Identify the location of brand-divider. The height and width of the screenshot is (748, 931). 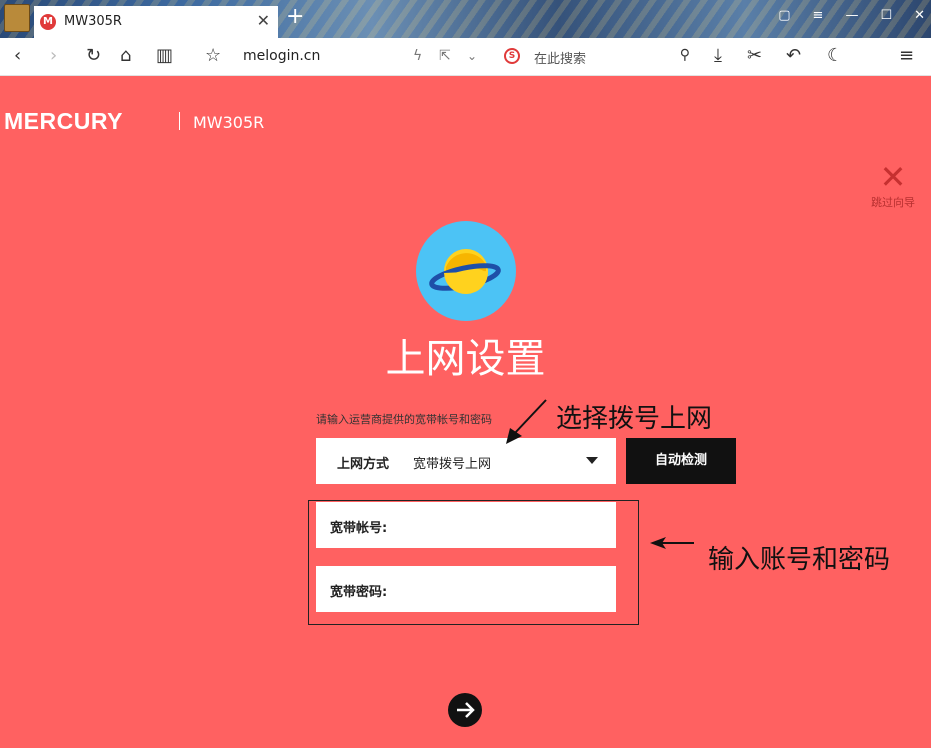
(179, 121).